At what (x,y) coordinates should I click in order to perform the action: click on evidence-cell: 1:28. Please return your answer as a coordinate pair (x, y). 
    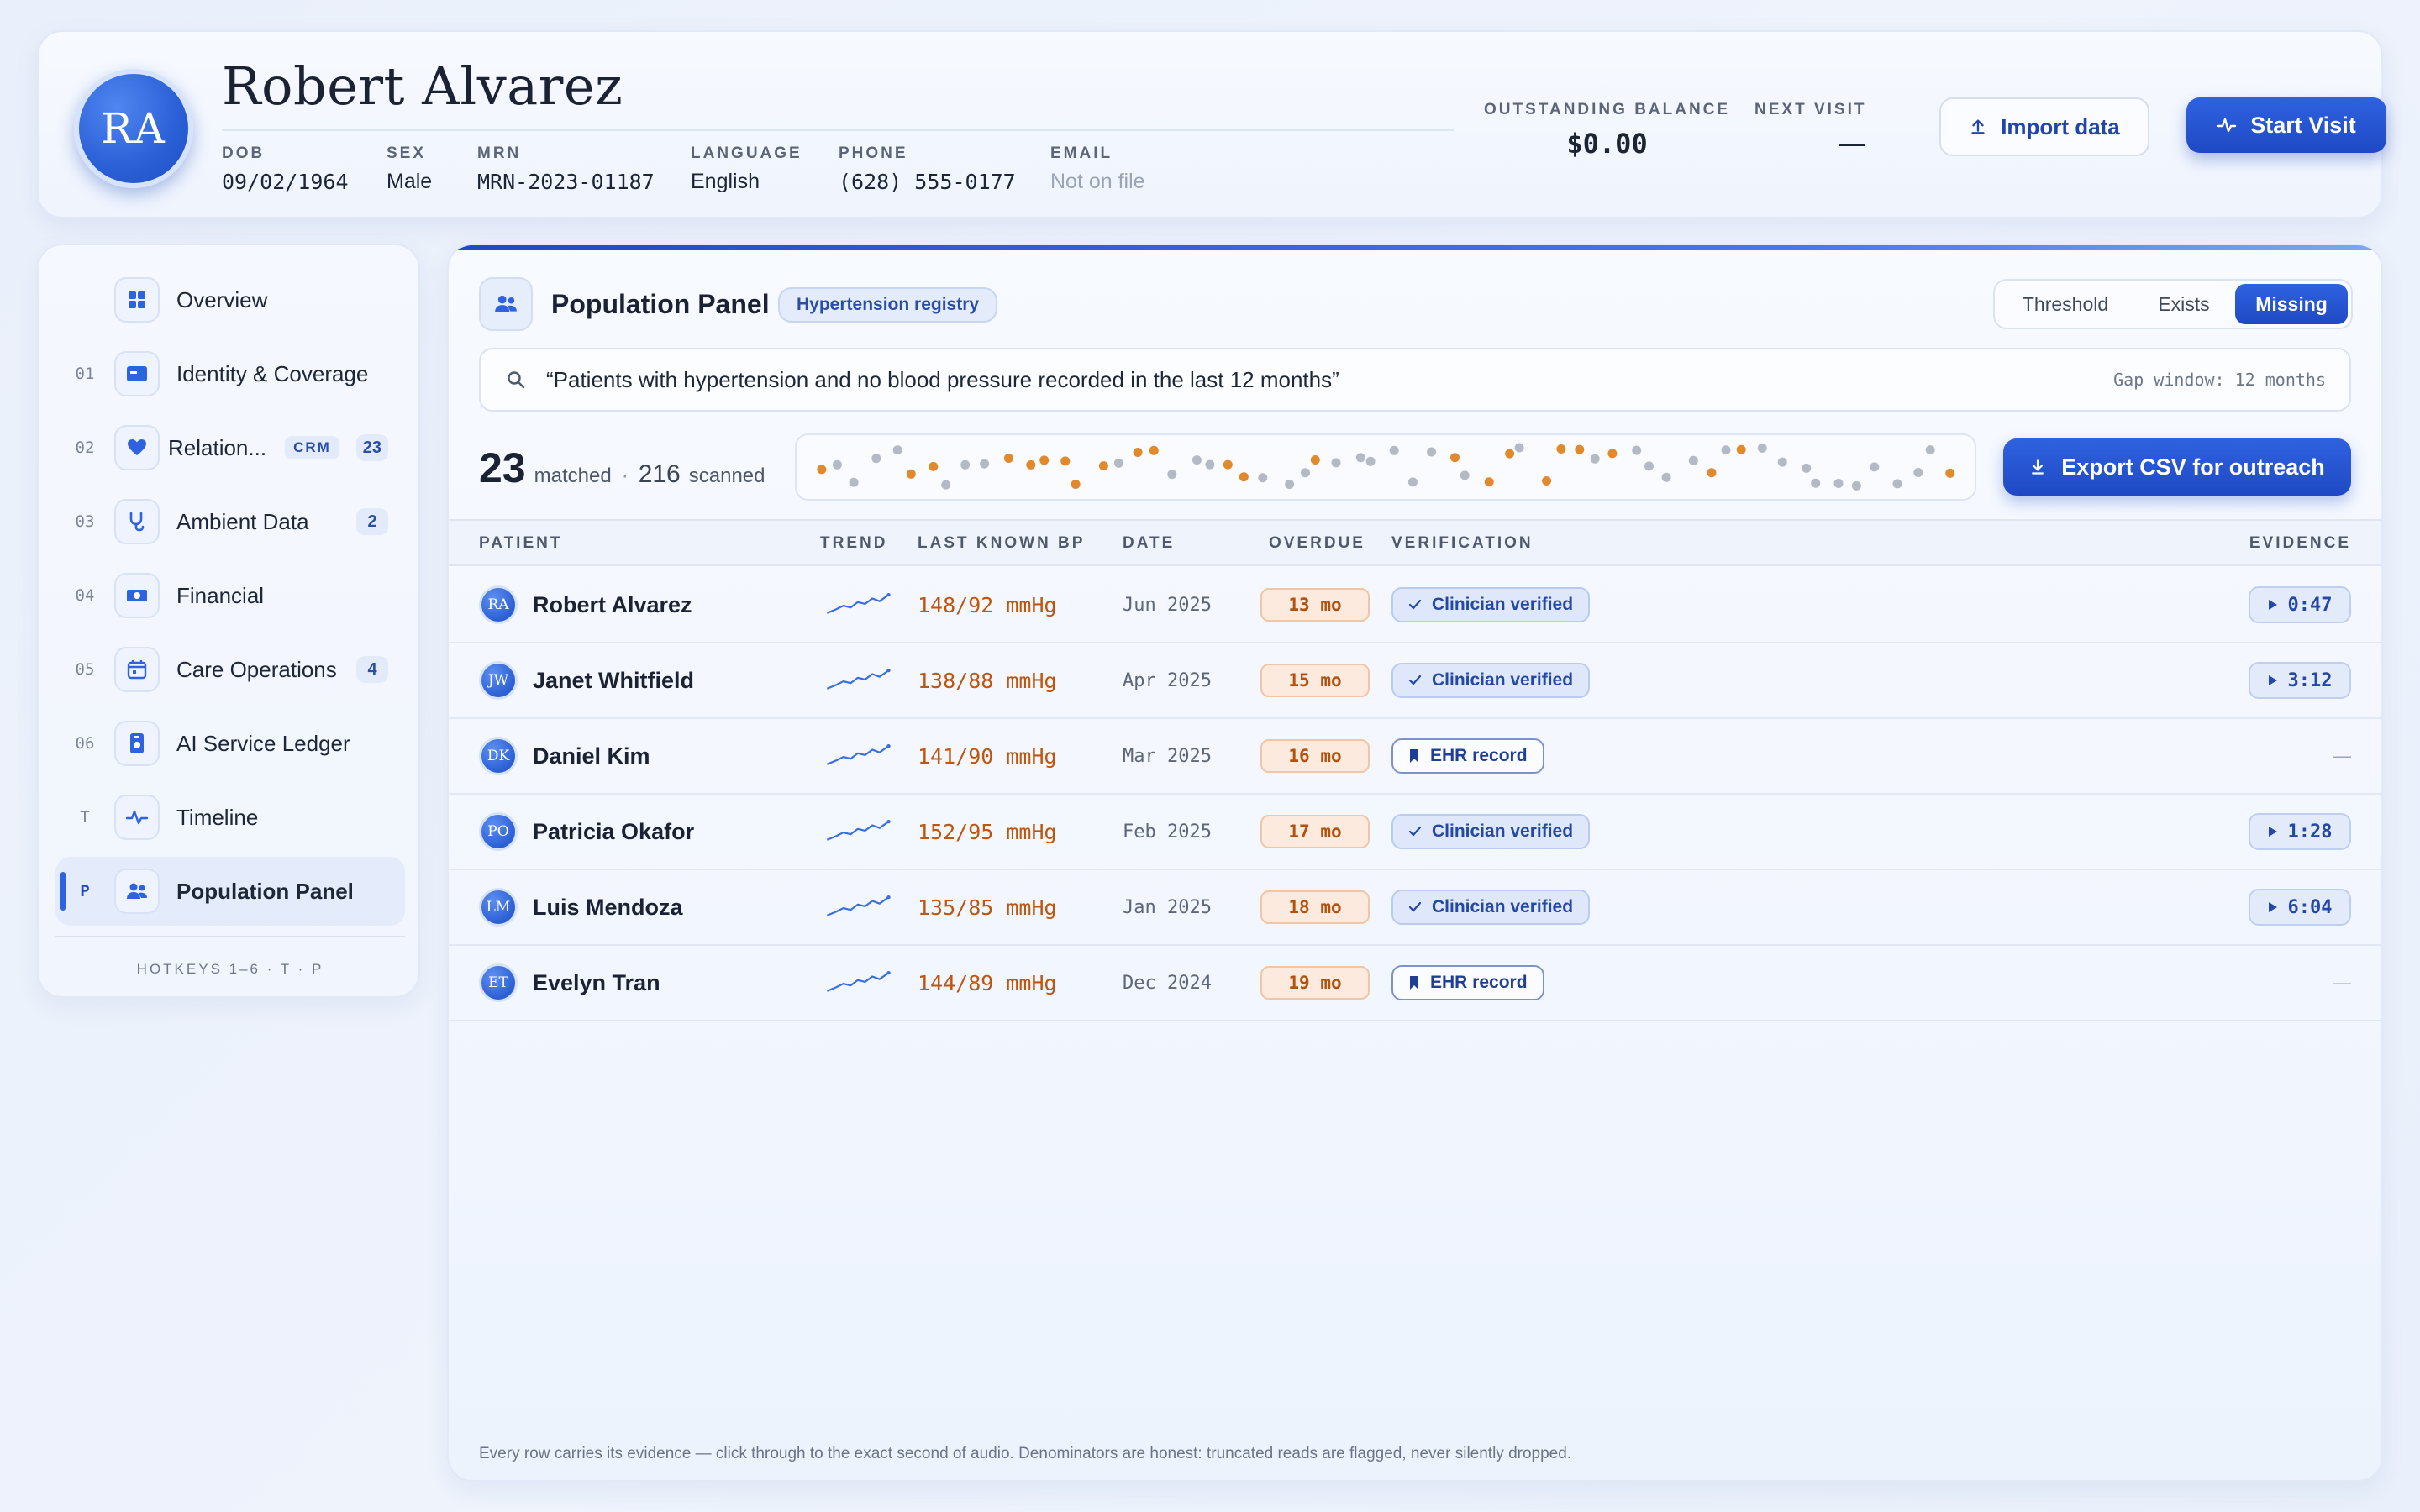
    Looking at the image, I should click on (2300, 832).